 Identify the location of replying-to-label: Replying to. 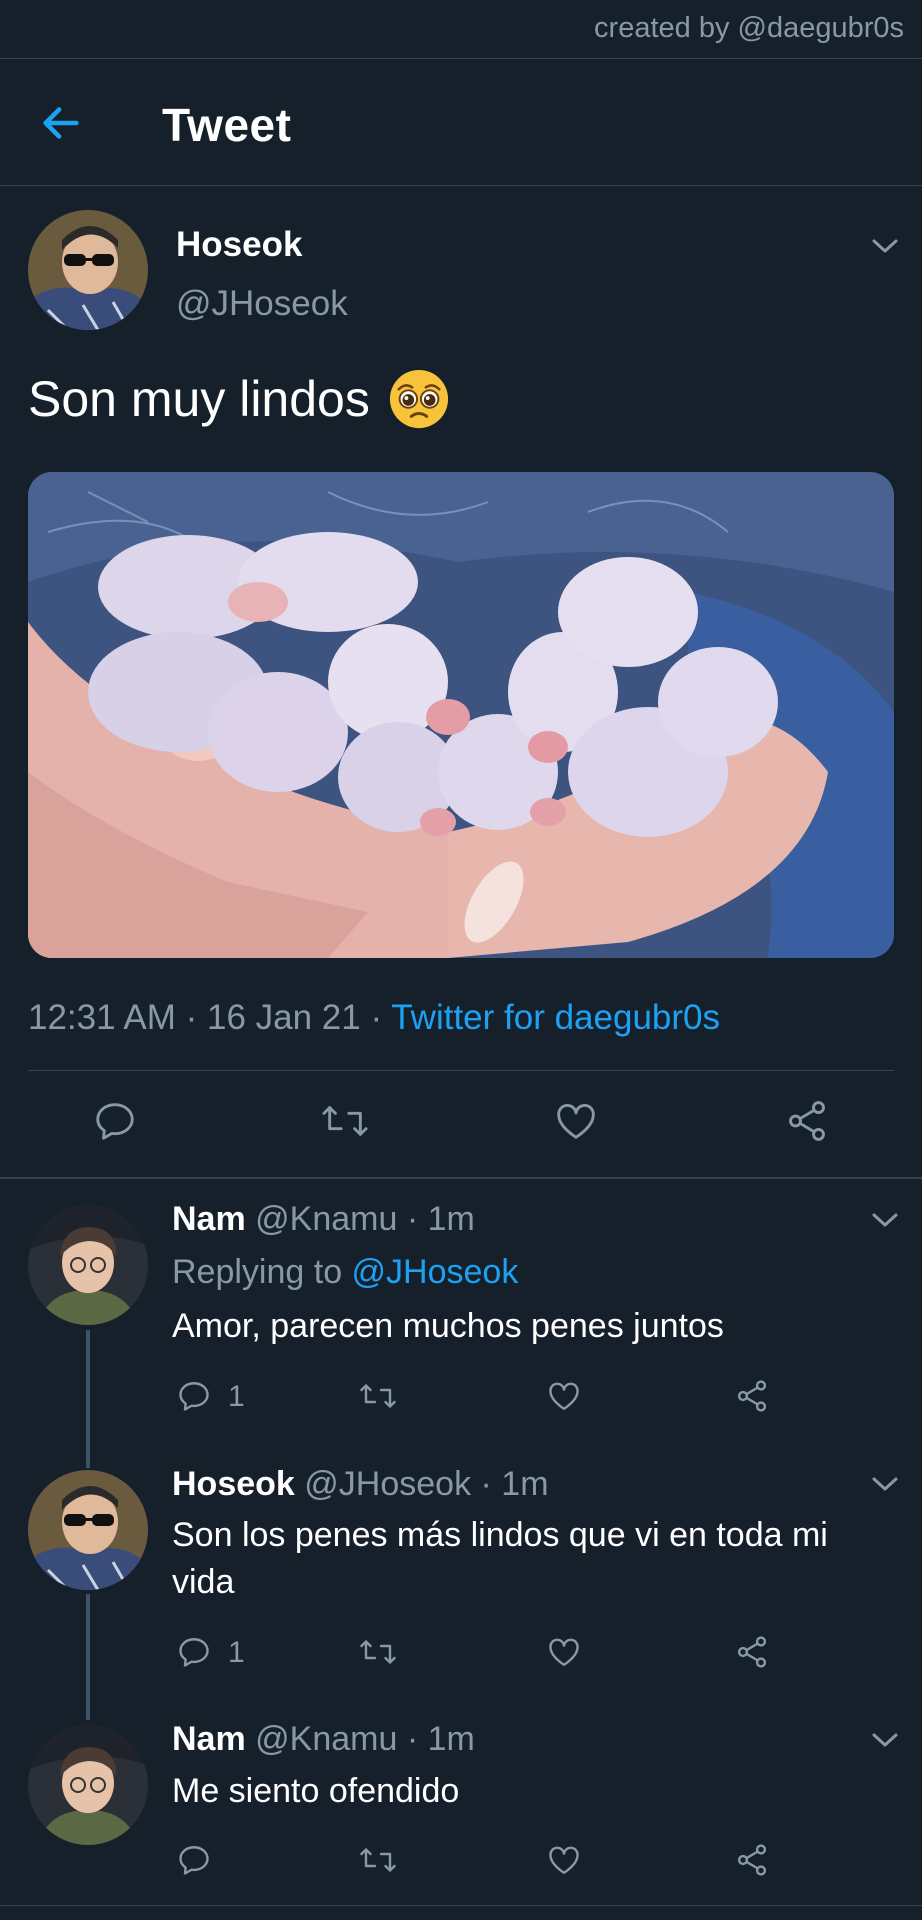
(262, 1272).